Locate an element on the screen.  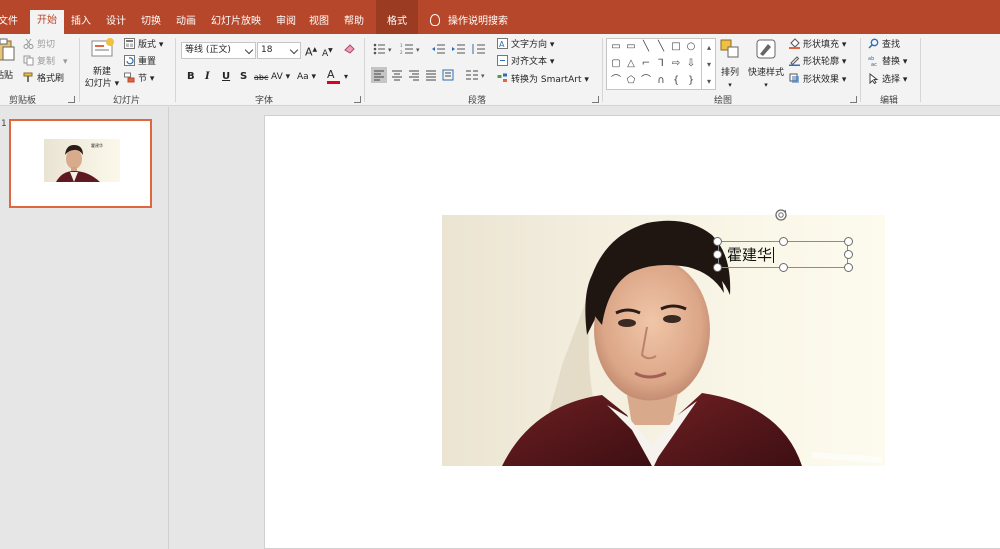
shape-outline-button: 形状轮廓 ▾ is located at coordinates (817, 62).